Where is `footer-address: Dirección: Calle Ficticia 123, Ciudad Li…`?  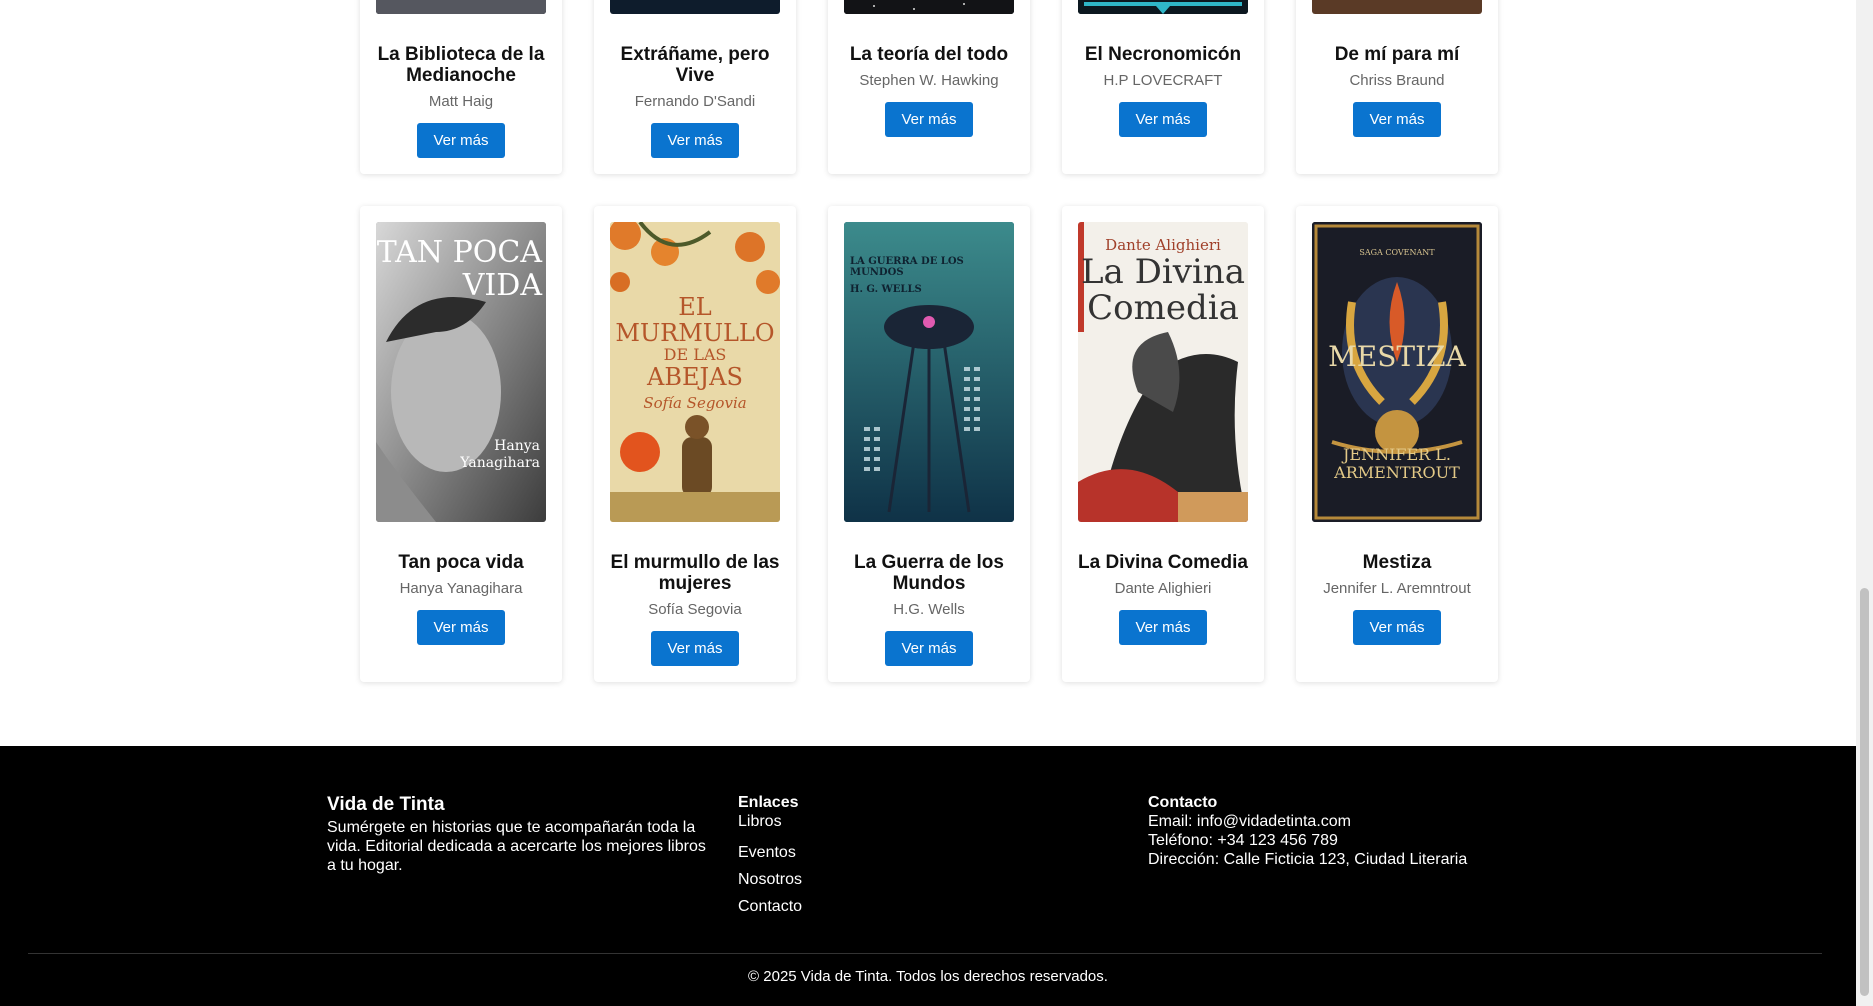
footer-address: Dirección: Calle Ficticia 123, Ciudad Li… is located at coordinates (1308, 859).